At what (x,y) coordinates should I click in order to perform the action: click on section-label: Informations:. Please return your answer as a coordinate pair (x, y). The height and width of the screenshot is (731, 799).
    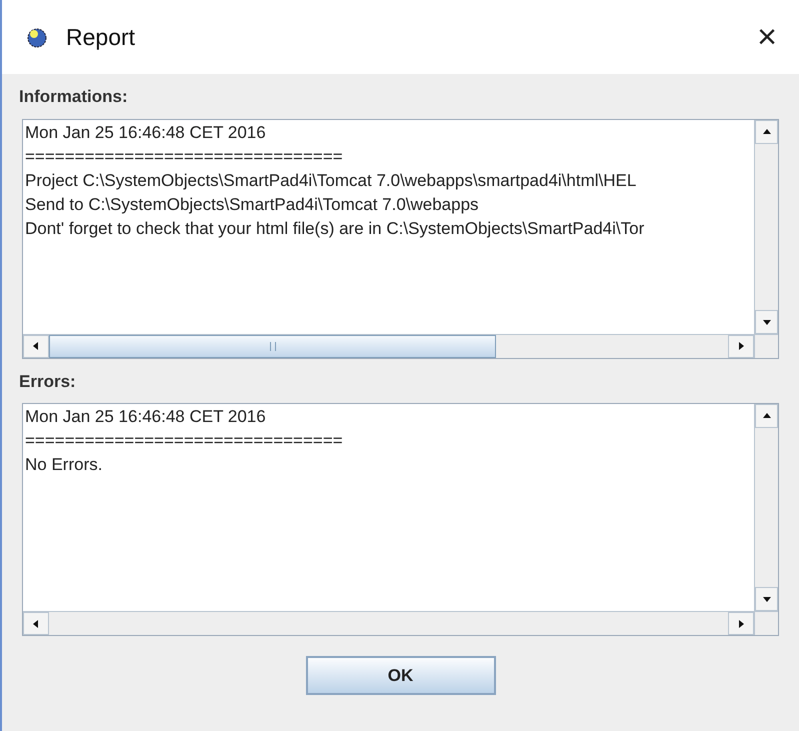
    Looking at the image, I should click on (73, 97).